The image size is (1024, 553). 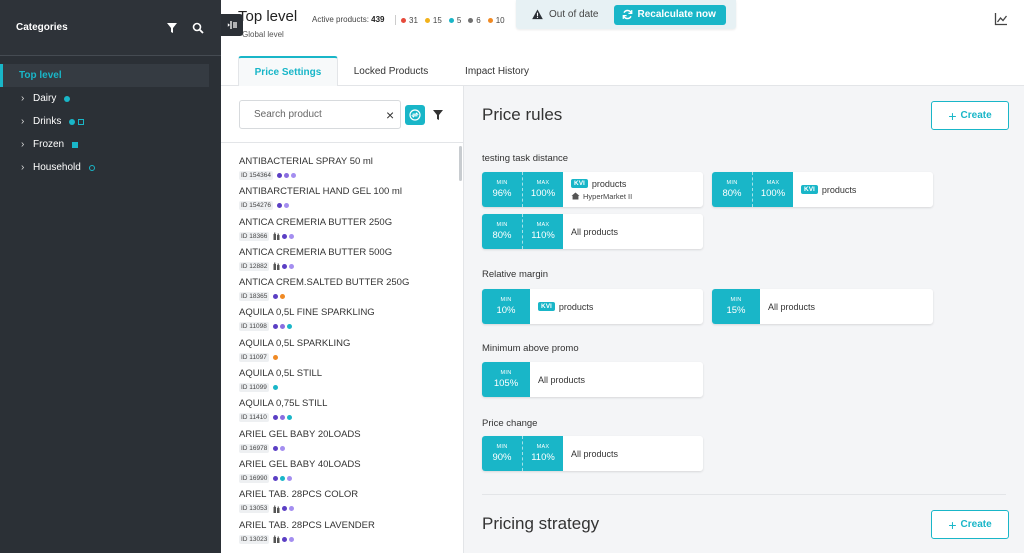 What do you see at coordinates (608, 196) in the screenshot?
I see `store-name: HyperMarket II` at bounding box center [608, 196].